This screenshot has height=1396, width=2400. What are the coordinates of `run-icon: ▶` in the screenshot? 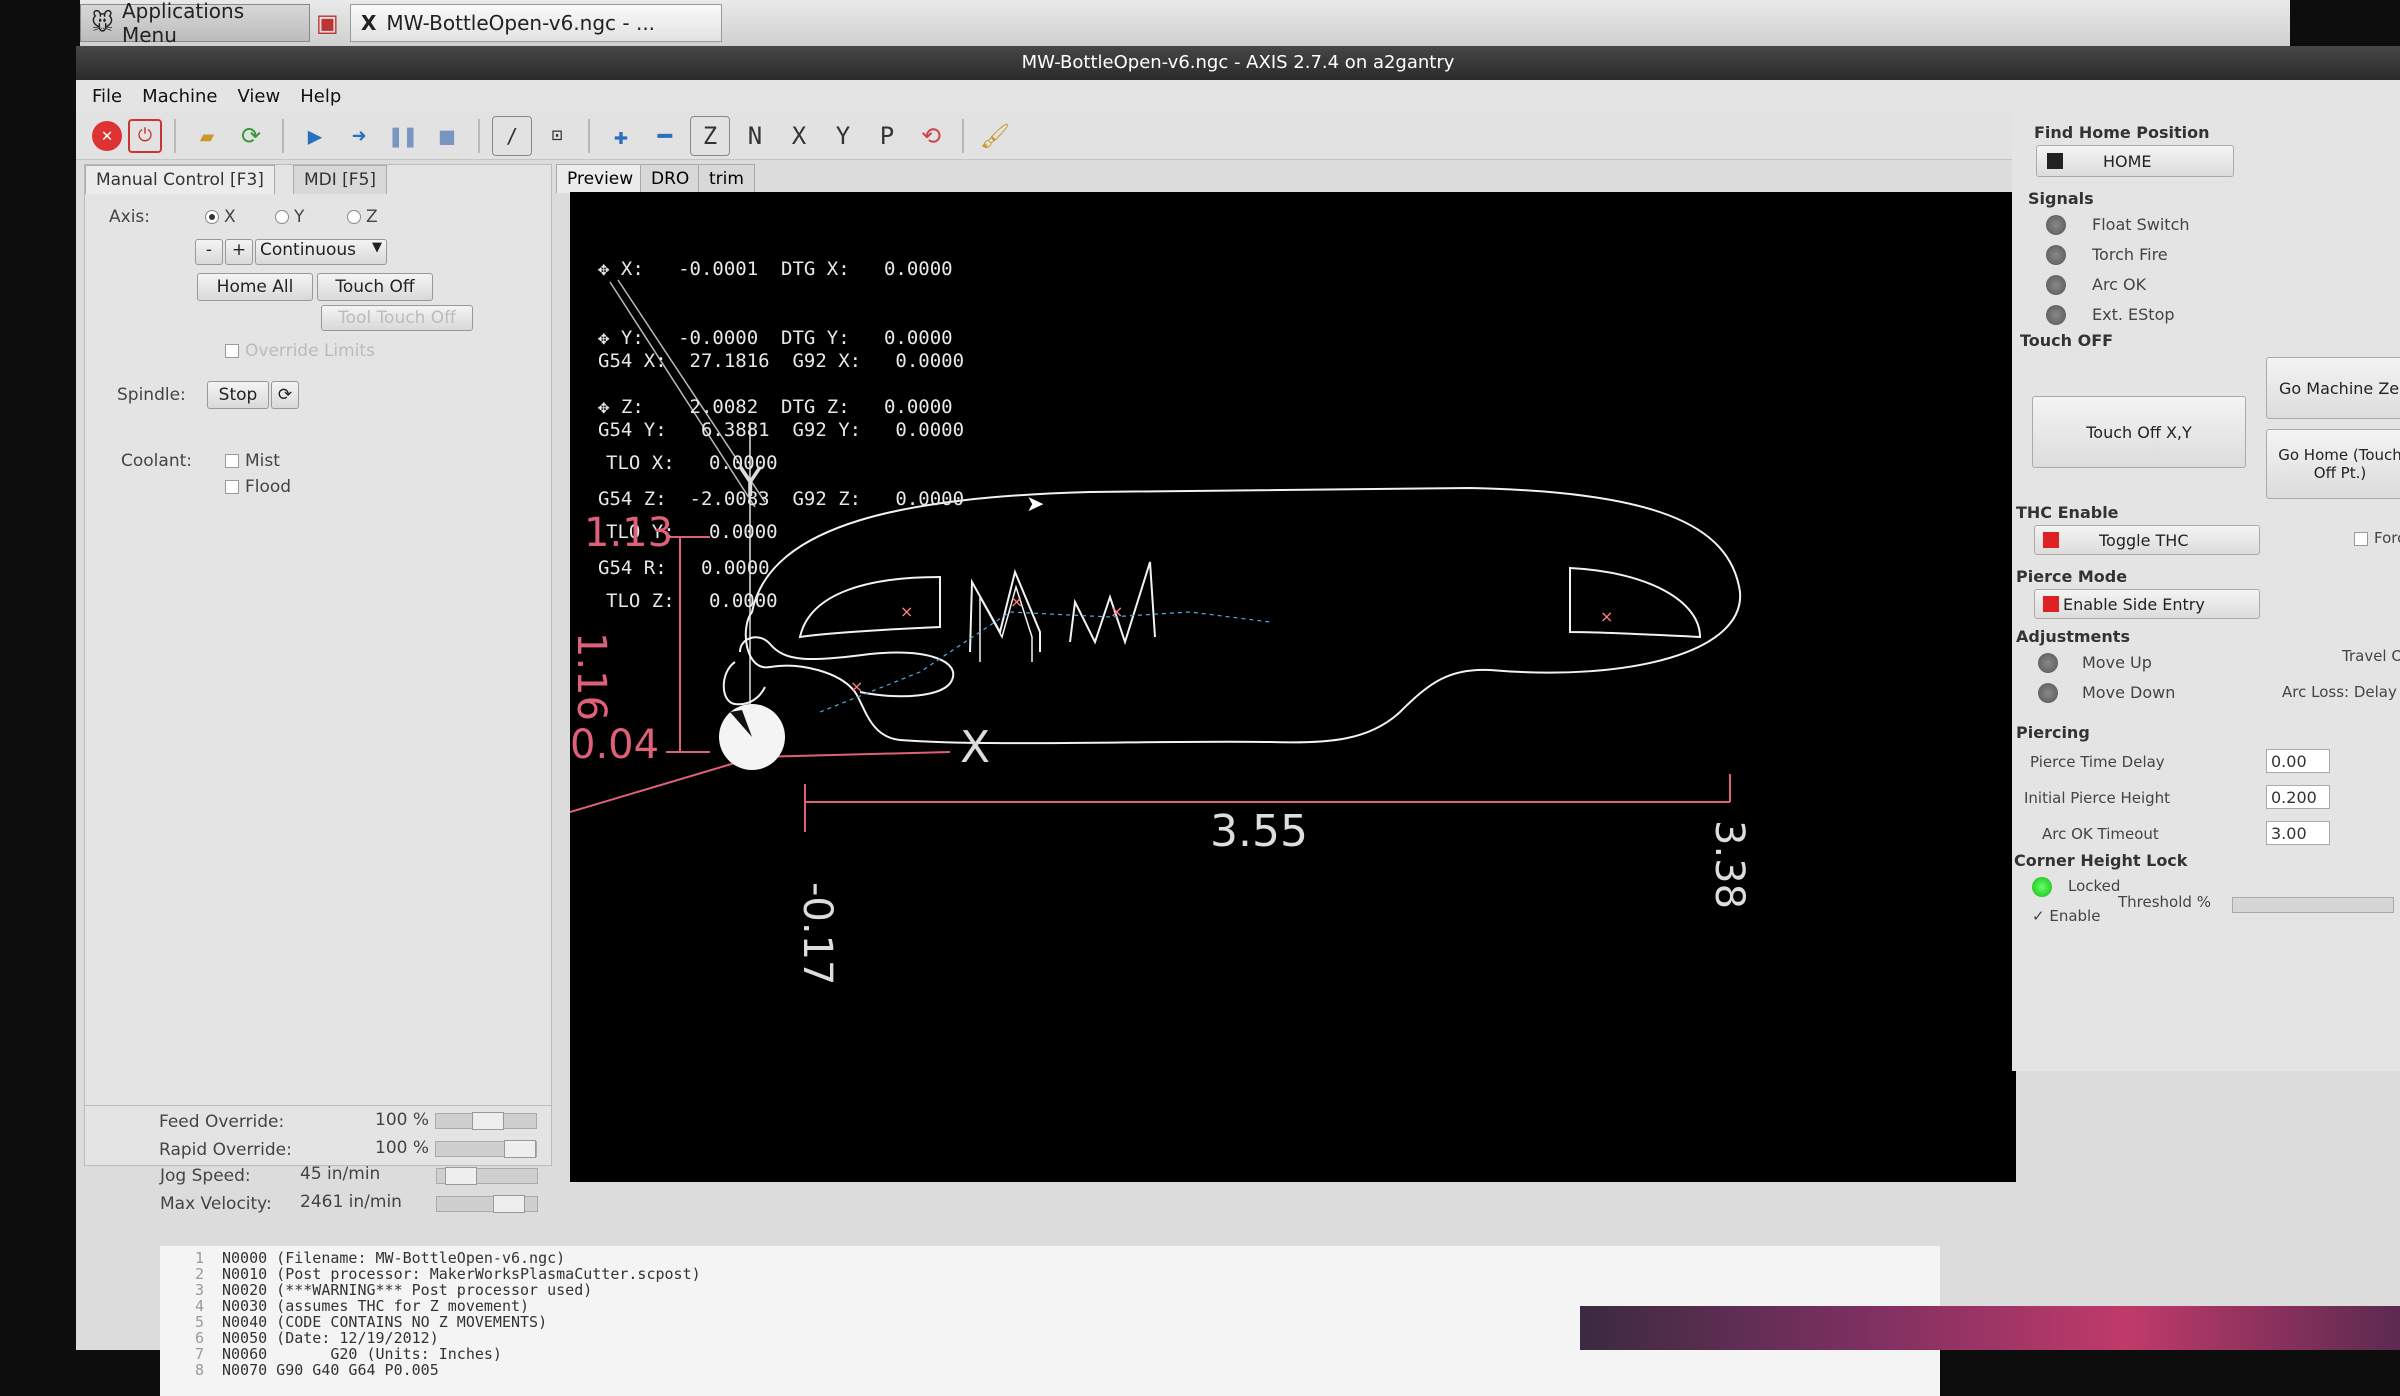 It's located at (315, 136).